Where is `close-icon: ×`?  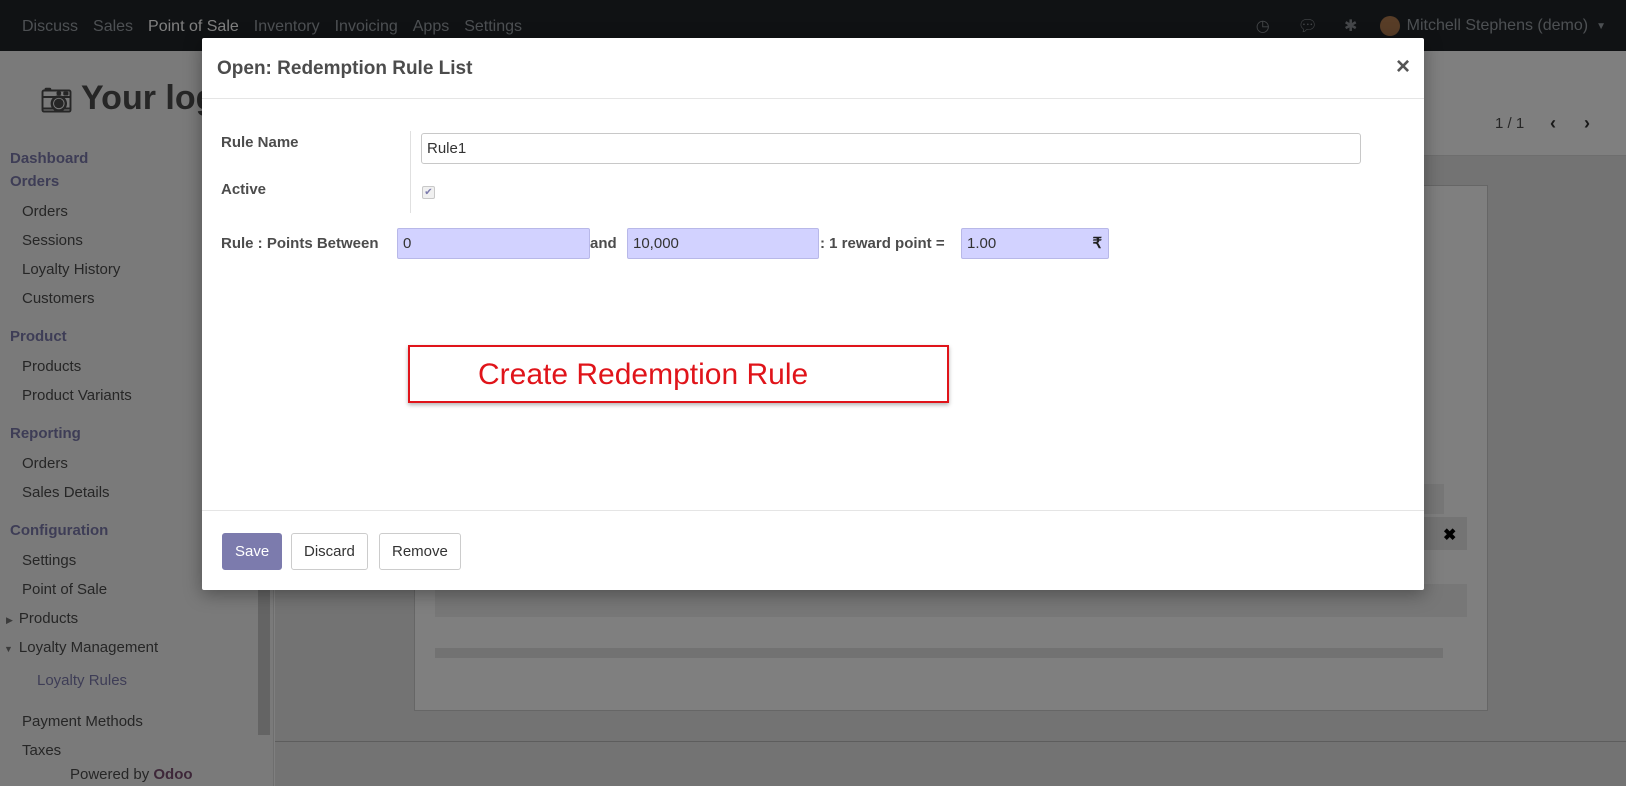
close-icon: × is located at coordinates (1403, 67).